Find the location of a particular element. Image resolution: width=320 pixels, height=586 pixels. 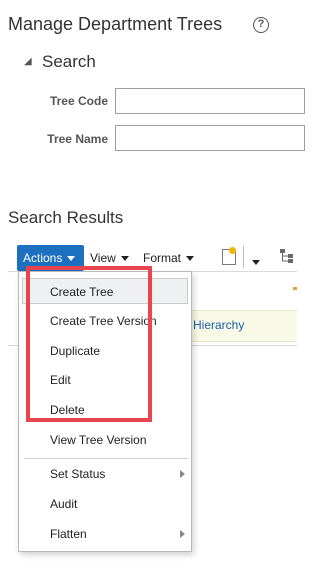

tree-name-input is located at coordinates (210, 138).